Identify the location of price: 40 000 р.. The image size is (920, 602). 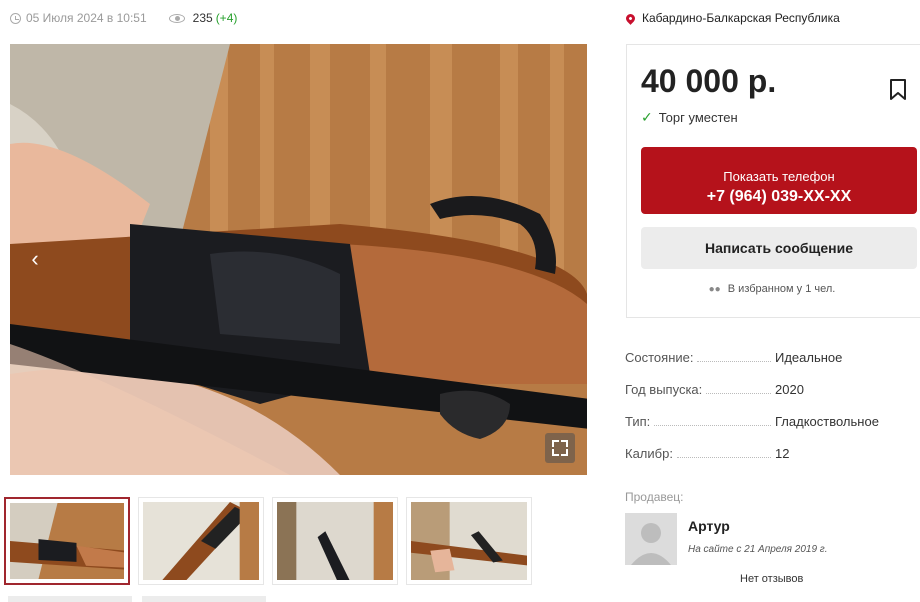
(709, 81).